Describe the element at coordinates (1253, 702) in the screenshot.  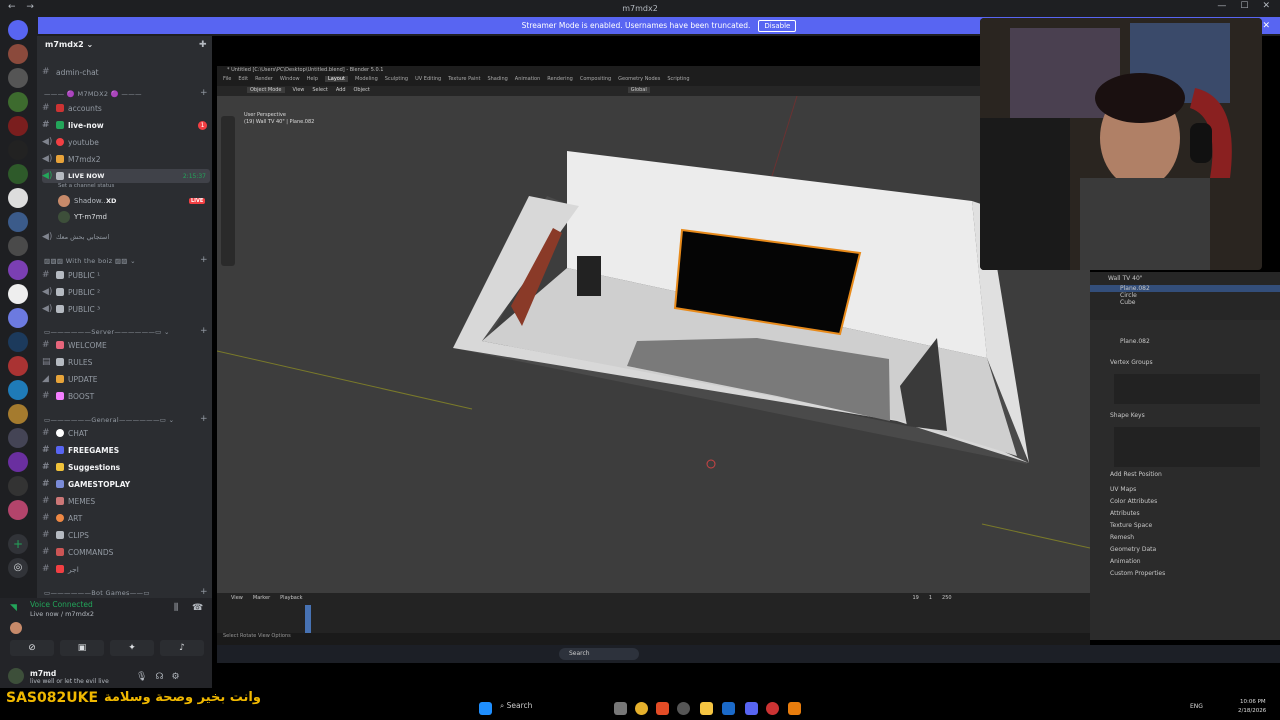
I see `clock-time: 10:06 PM` at that location.